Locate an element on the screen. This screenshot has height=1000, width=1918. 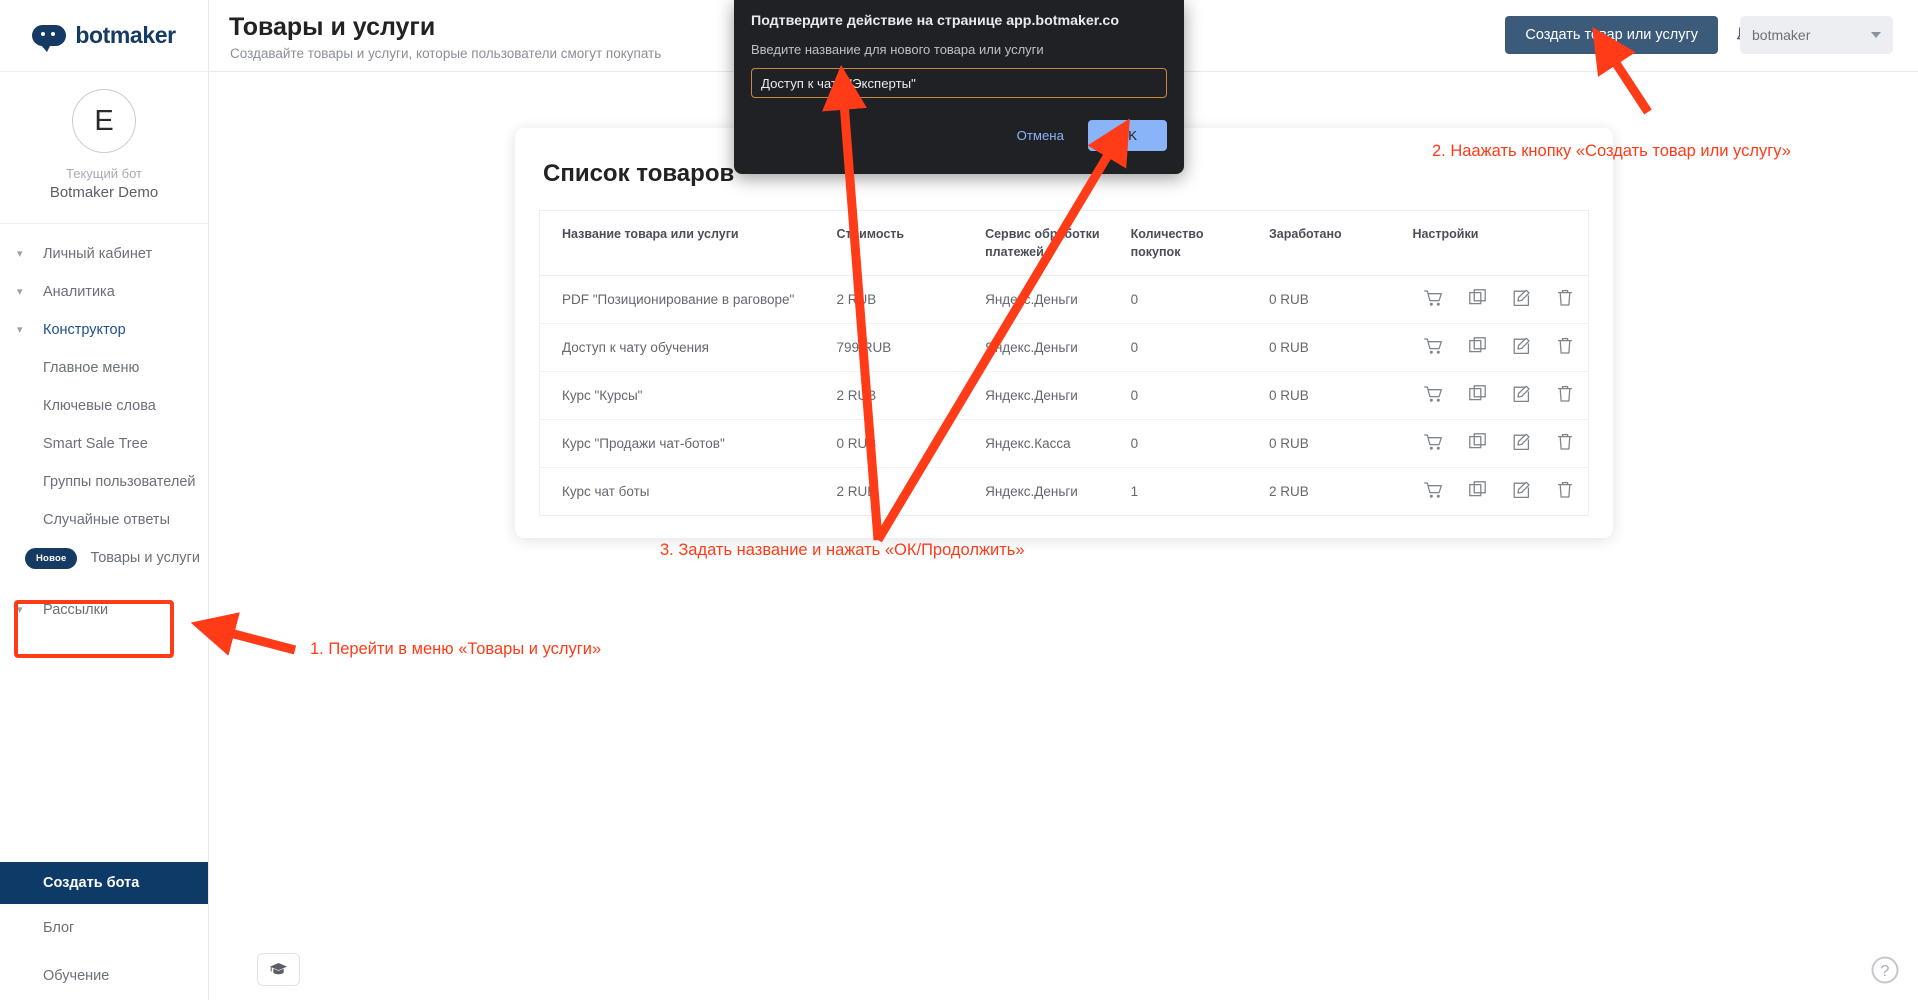
brand-logo: botmaker is located at coordinates (104, 36).